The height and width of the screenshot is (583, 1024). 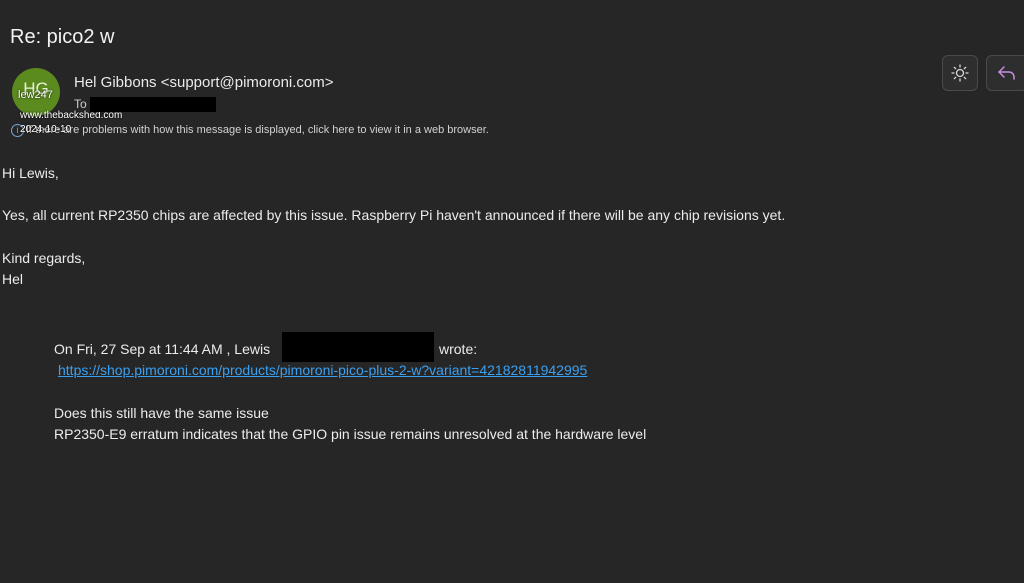 I want to click on redacted-recipient, so click(x=153, y=104).